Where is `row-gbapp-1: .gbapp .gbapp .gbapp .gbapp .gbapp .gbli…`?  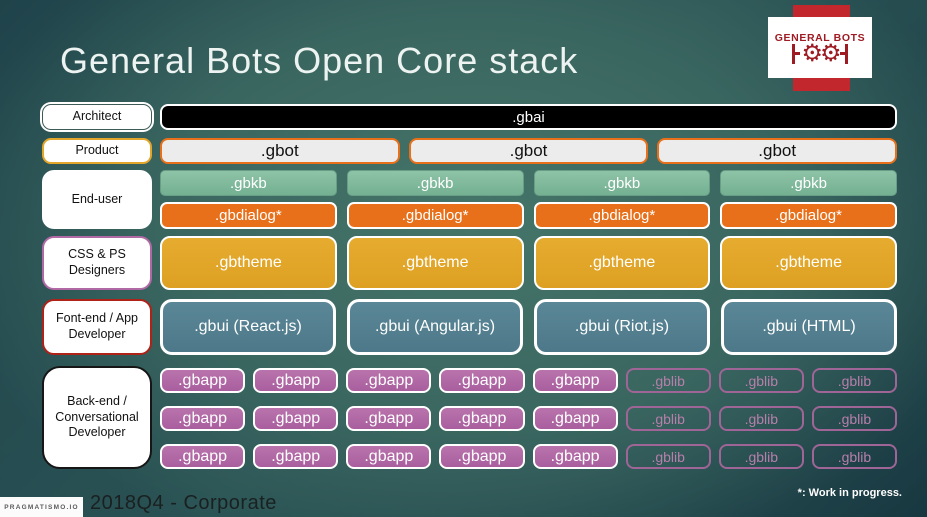 row-gbapp-1: .gbapp .gbapp .gbapp .gbapp .gbapp .gbli… is located at coordinates (528, 380).